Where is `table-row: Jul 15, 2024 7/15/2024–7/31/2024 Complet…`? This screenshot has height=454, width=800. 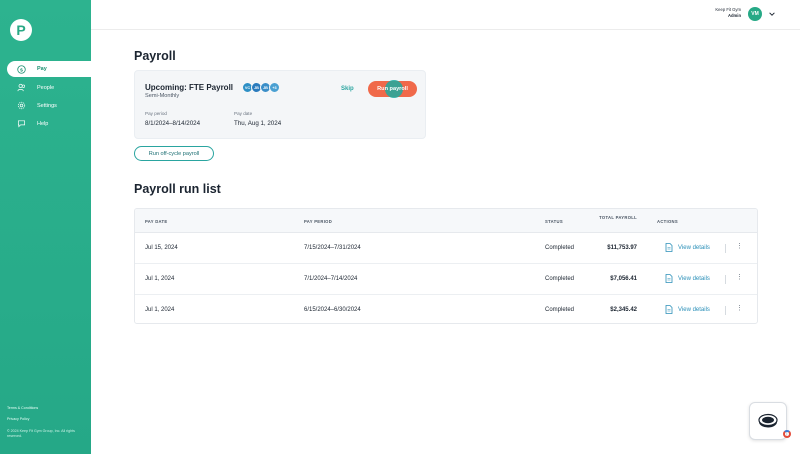 table-row: Jul 15, 2024 7/15/2024–7/31/2024 Complet… is located at coordinates (446, 248).